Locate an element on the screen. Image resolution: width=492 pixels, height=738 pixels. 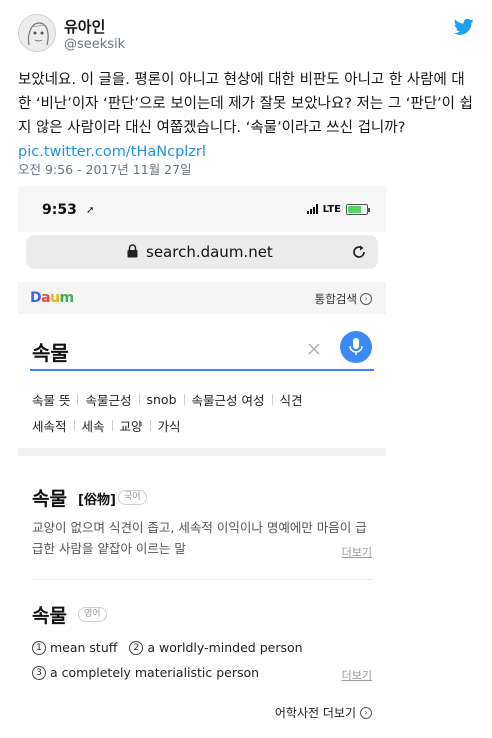
location-arrow-icon: ➚ is located at coordinates (90, 210).